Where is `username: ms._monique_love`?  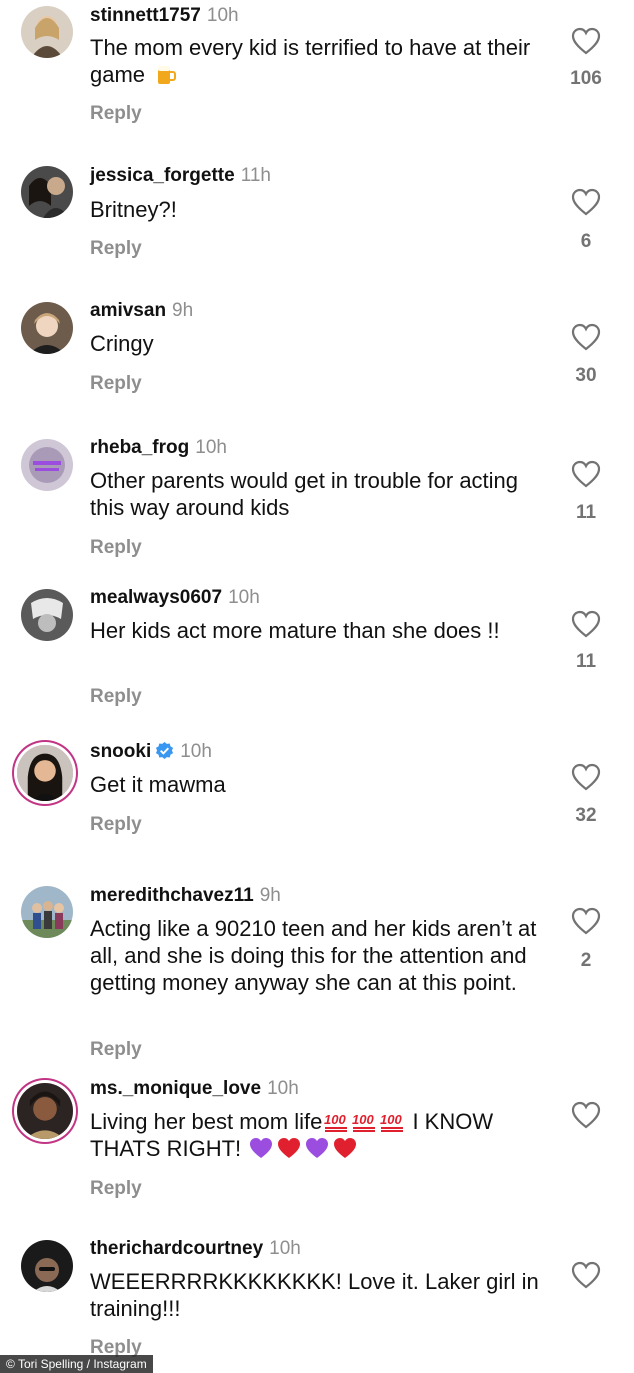 username: ms._monique_love is located at coordinates (175, 1088).